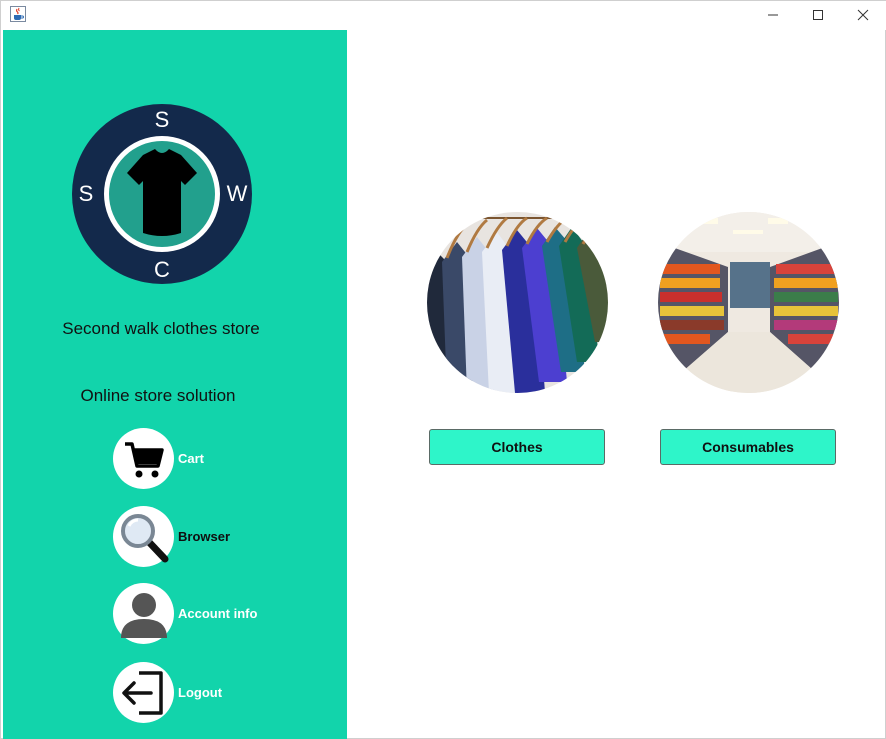 The width and height of the screenshot is (886, 739). I want to click on logo-letter-left: S, so click(86, 193).